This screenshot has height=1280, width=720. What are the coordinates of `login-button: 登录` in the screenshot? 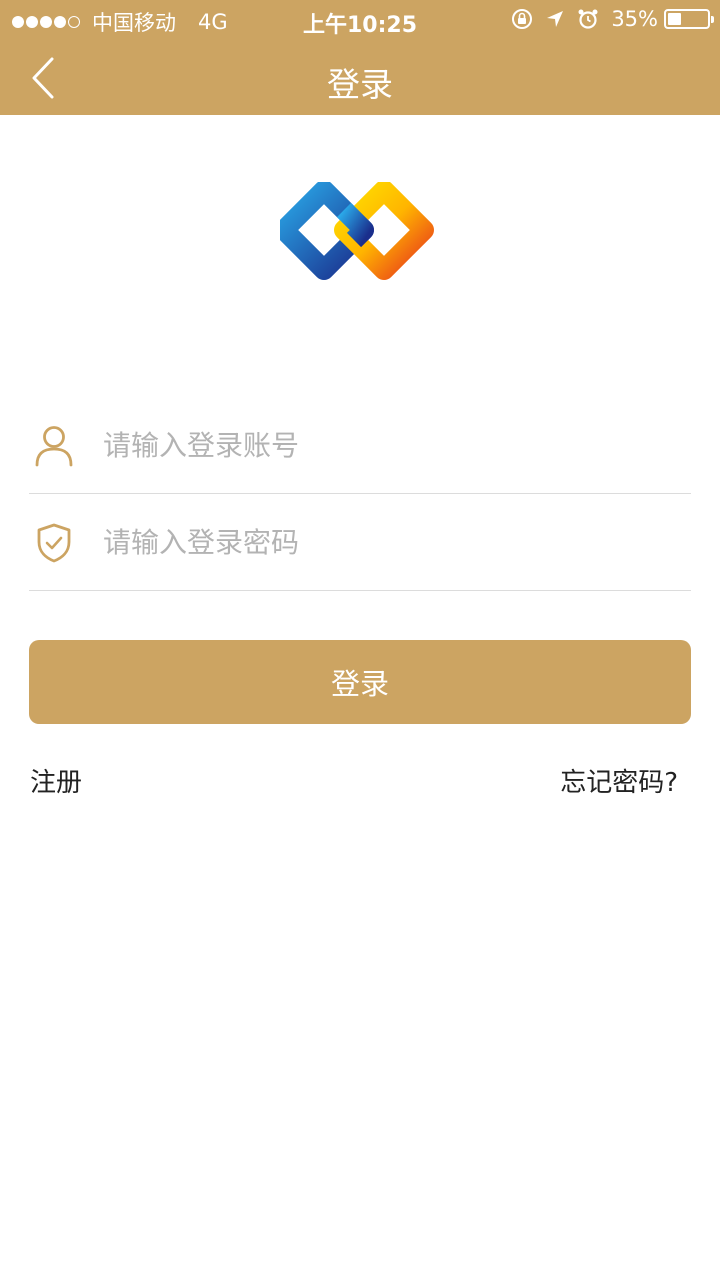 It's located at (360, 682).